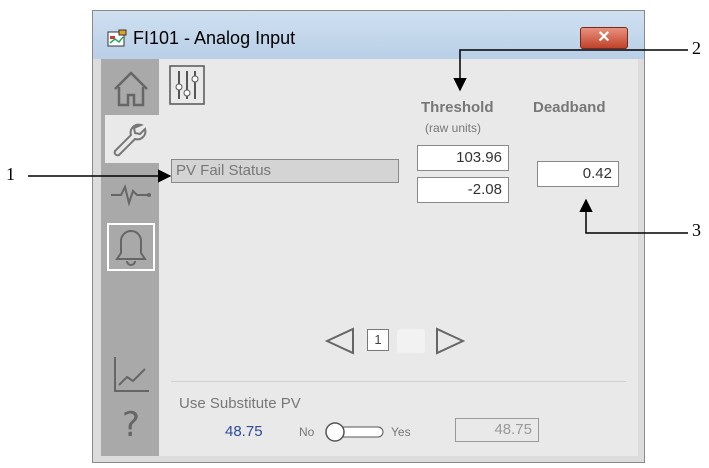 The width and height of the screenshot is (709, 468). Describe the element at coordinates (633, 216) in the screenshot. I see `callout-3-line` at that location.